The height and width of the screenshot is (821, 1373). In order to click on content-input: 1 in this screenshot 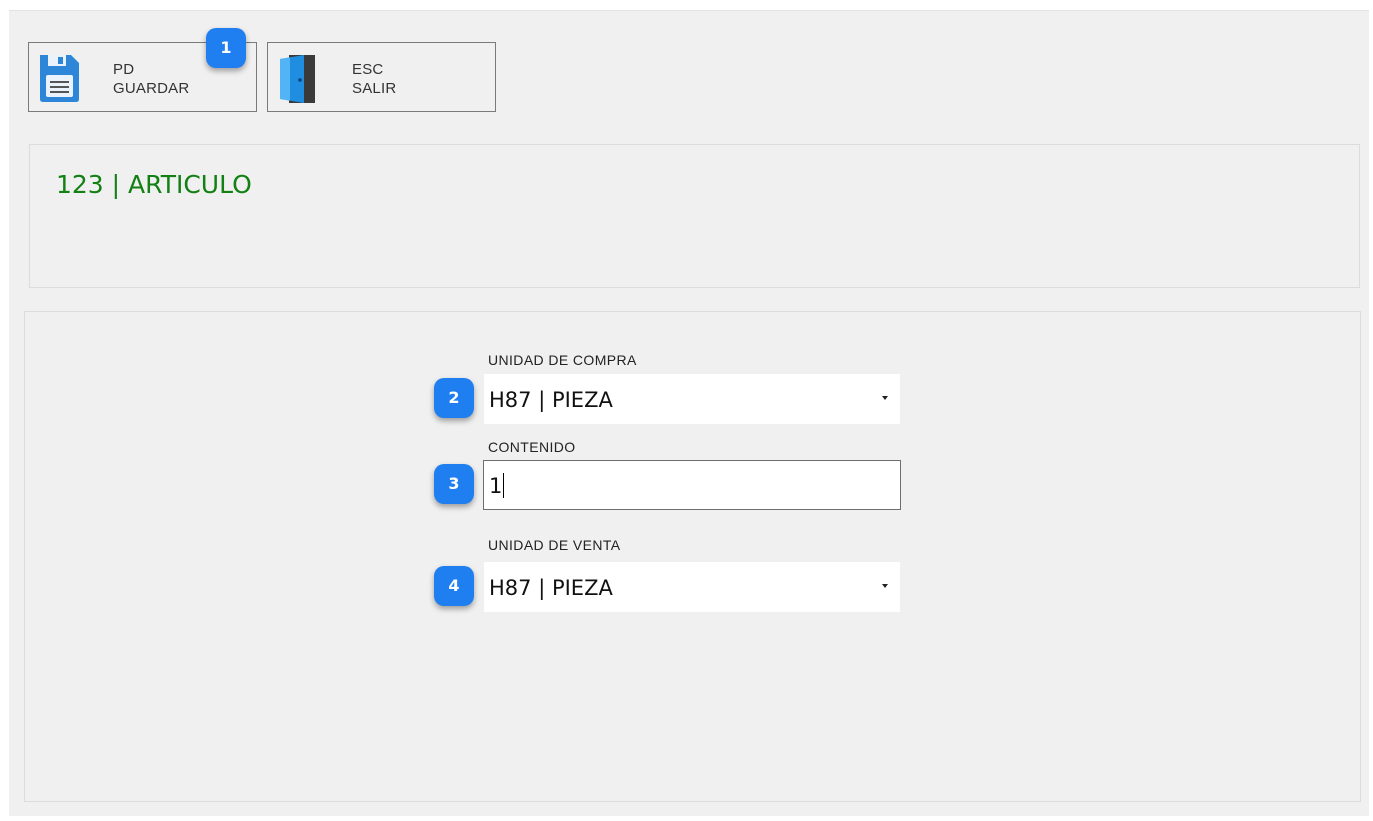, I will do `click(692, 485)`.